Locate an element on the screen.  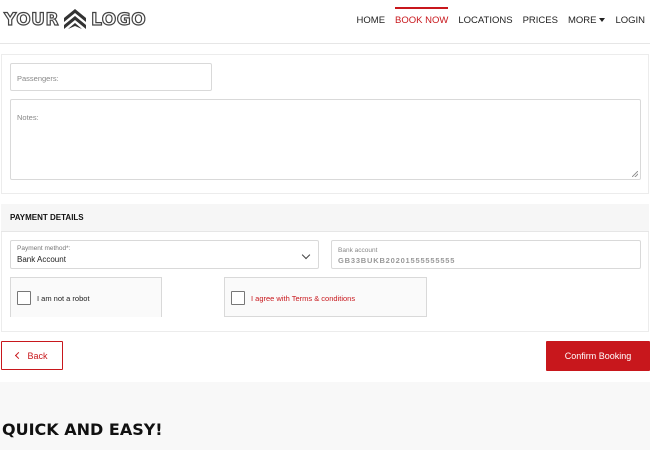
nav-item-prices: PRICES is located at coordinates (540, 22).